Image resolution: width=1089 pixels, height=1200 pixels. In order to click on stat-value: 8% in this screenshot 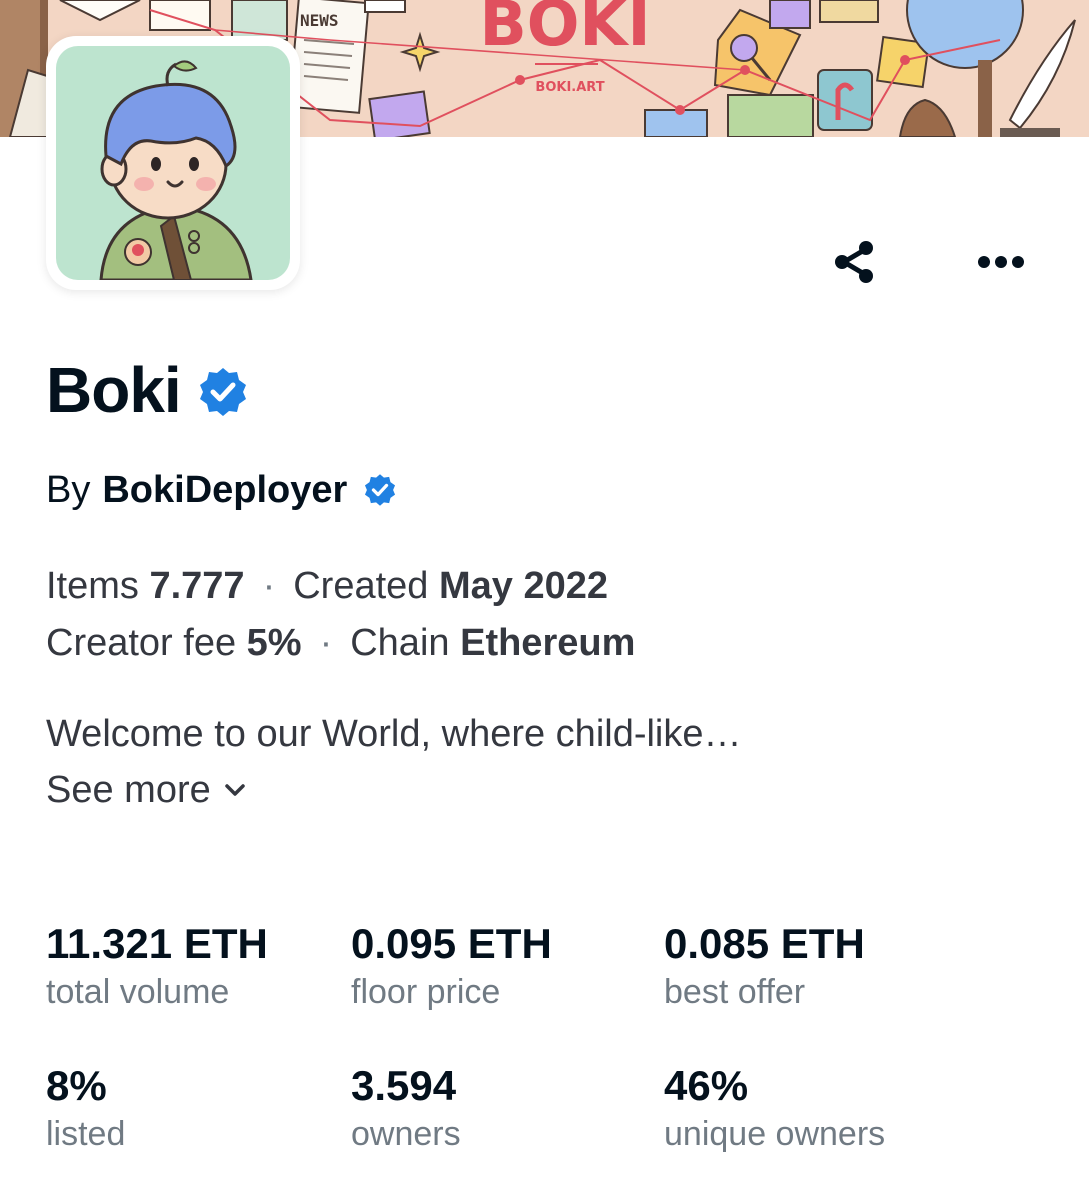, I will do `click(76, 1085)`.